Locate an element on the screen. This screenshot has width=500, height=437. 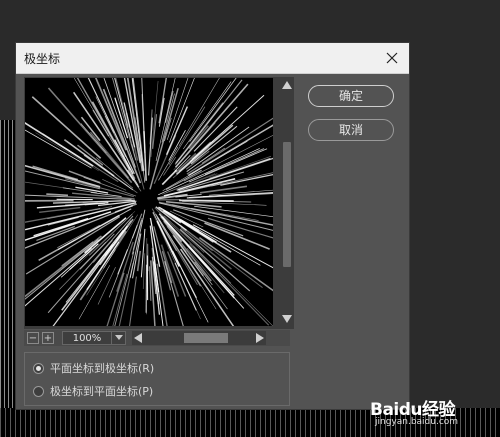
chevron-down-icon is located at coordinates (118, 337).